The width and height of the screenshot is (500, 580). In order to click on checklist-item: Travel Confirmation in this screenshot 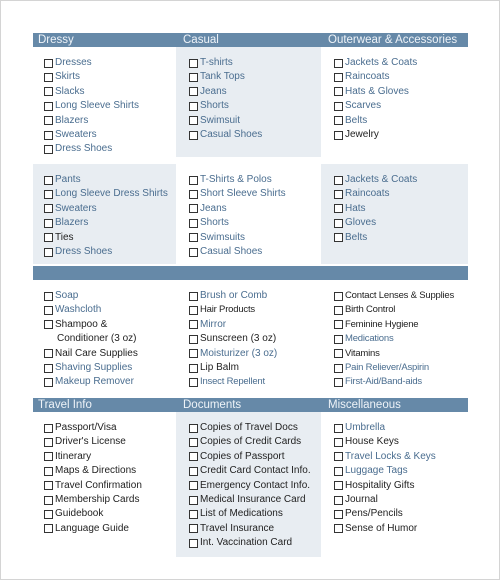, I will do `click(93, 486)`.